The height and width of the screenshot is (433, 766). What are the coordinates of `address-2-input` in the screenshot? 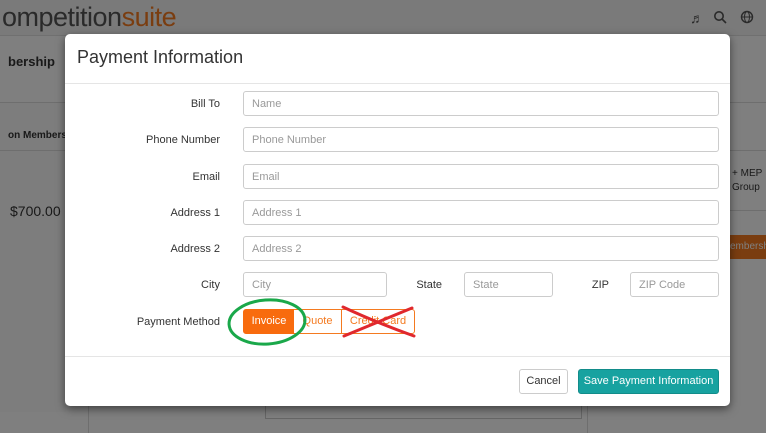 It's located at (481, 248).